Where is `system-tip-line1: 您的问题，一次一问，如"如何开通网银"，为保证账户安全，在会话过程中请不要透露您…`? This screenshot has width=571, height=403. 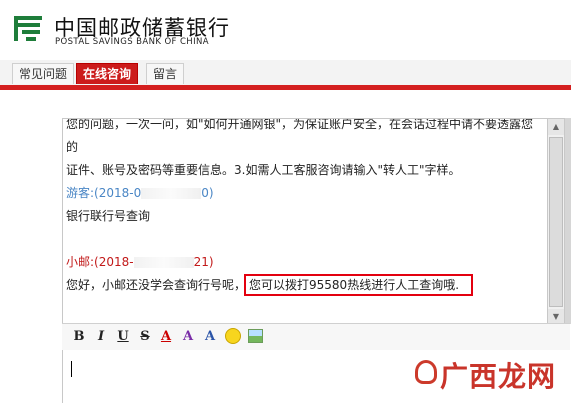
system-tip-line1: 您的问题，一次一问，如"如何开通网银"，为保证账户安全，在会话过程中请不要透露您… is located at coordinates (300, 136).